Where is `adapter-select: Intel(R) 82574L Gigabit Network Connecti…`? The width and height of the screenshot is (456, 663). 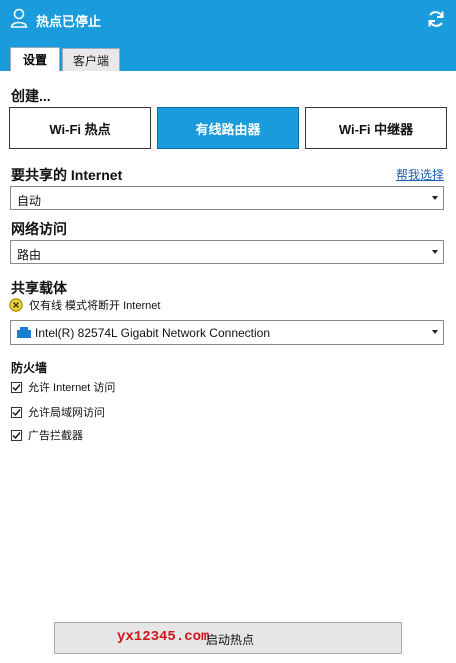 adapter-select: Intel(R) 82574L Gigabit Network Connecti… is located at coordinates (227, 332).